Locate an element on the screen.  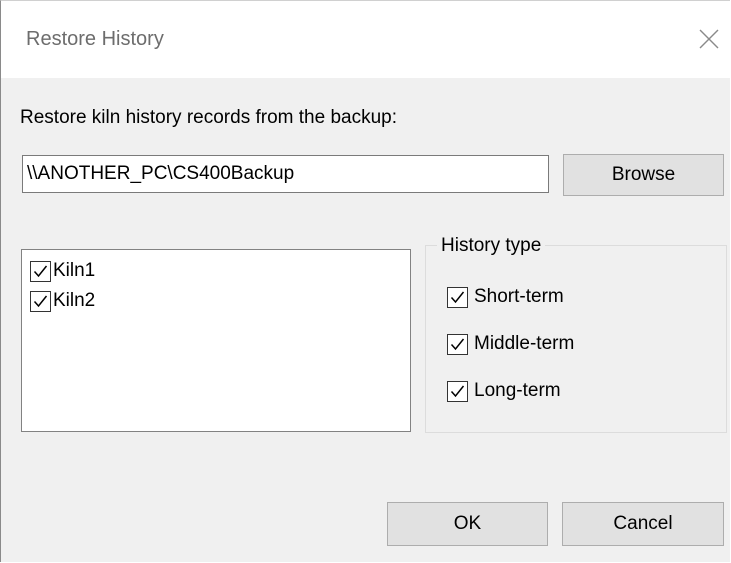
middle-term-option: Middle-term is located at coordinates (510, 344).